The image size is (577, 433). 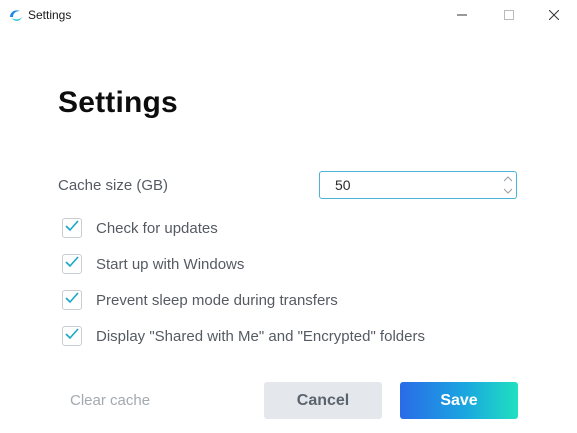 What do you see at coordinates (16, 16) in the screenshot?
I see `app-logo-icon` at bounding box center [16, 16].